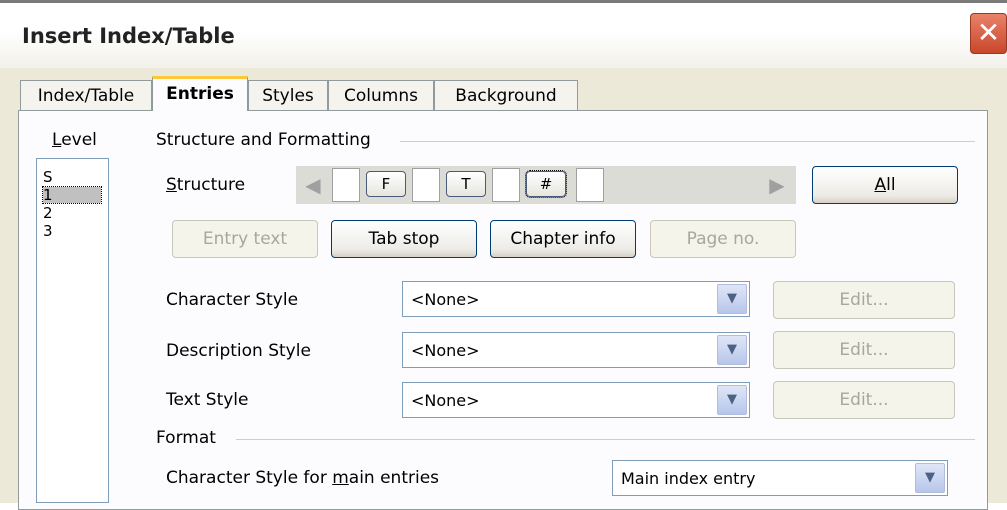  Describe the element at coordinates (200, 93) in the screenshot. I see `tab-entries: Entries` at that location.